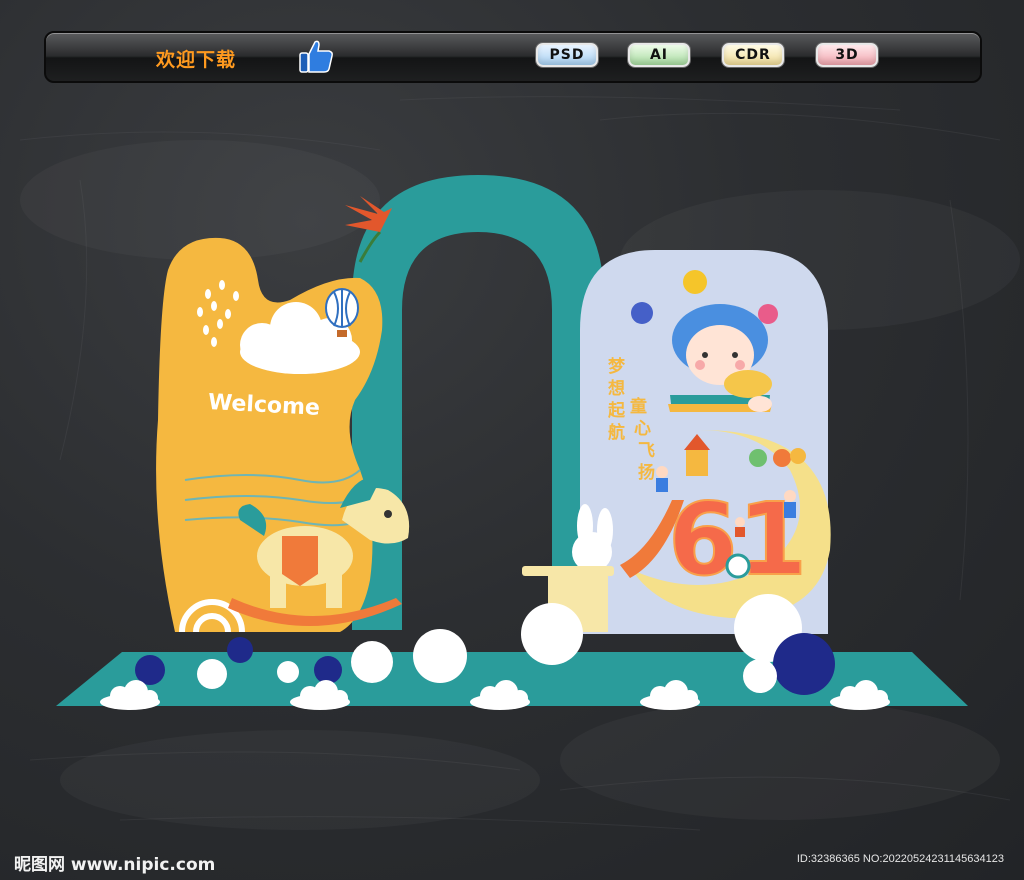 This screenshot has width=1024, height=880. What do you see at coordinates (900, 859) in the screenshot?
I see `image-id: ID:32386365 NO:20220524231145634123` at bounding box center [900, 859].